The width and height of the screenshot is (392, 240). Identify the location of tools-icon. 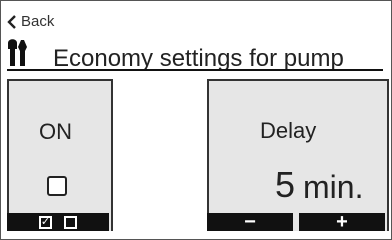
(17, 52).